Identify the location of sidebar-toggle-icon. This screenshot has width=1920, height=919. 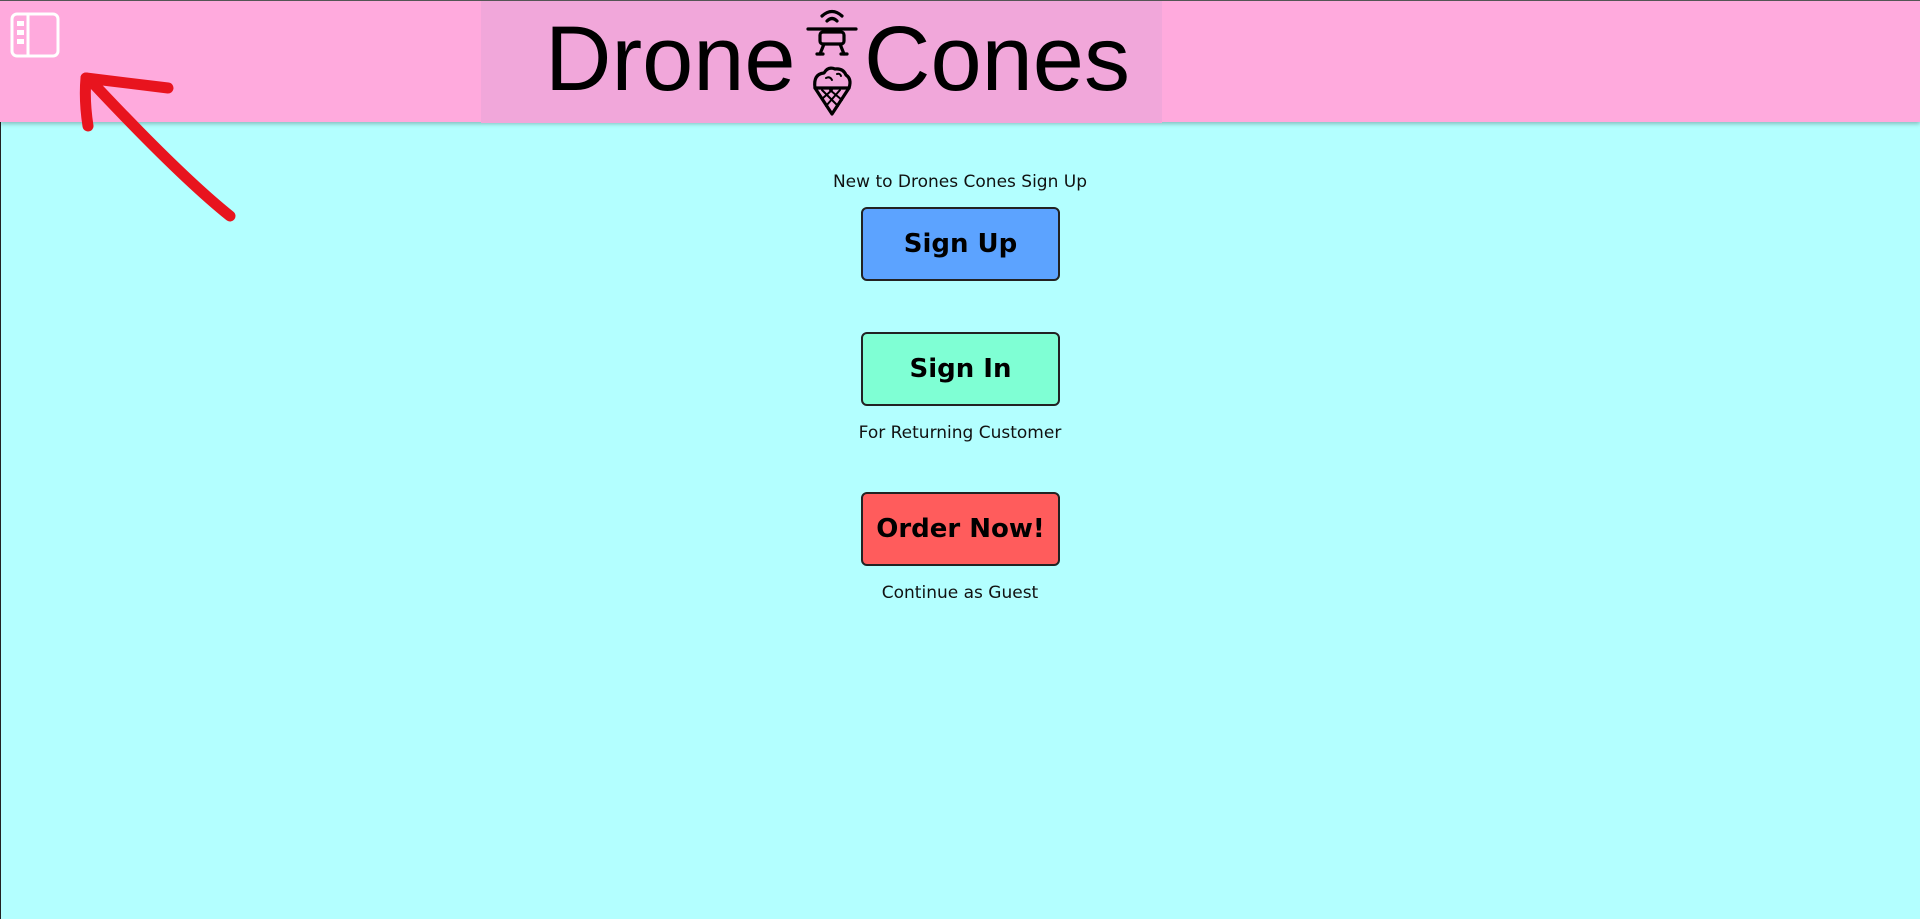
(35, 35).